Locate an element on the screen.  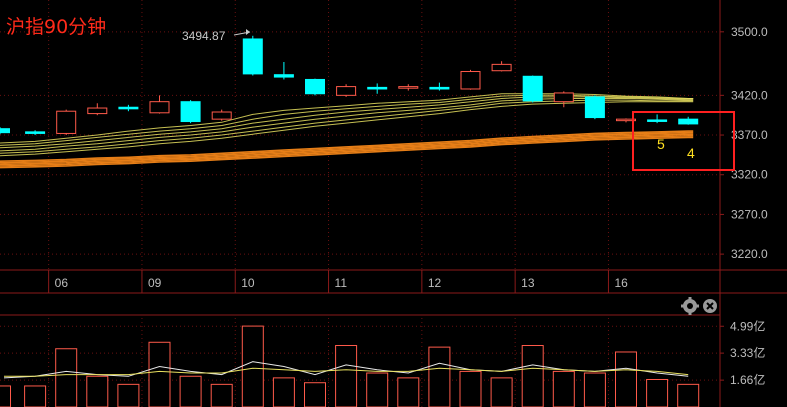
date-tick-label: 09 is located at coordinates (155, 283).